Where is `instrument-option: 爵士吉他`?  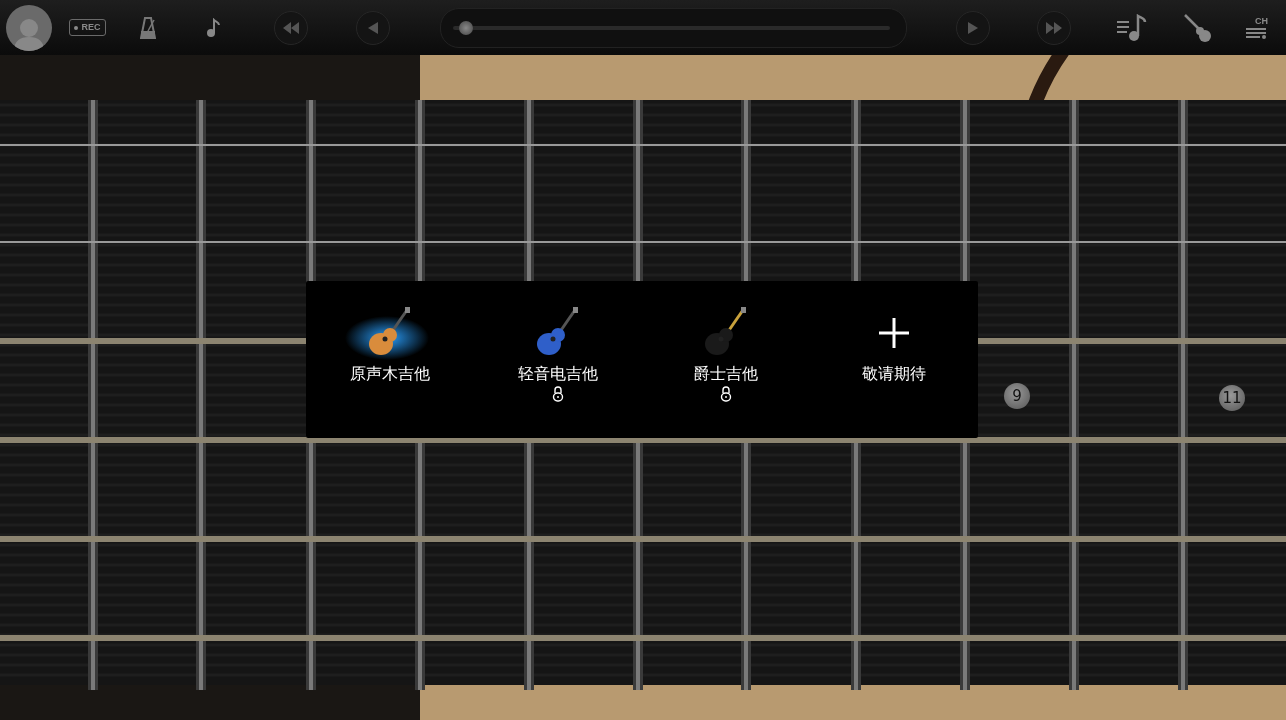 instrument-option: 爵士吉他 is located at coordinates (726, 374).